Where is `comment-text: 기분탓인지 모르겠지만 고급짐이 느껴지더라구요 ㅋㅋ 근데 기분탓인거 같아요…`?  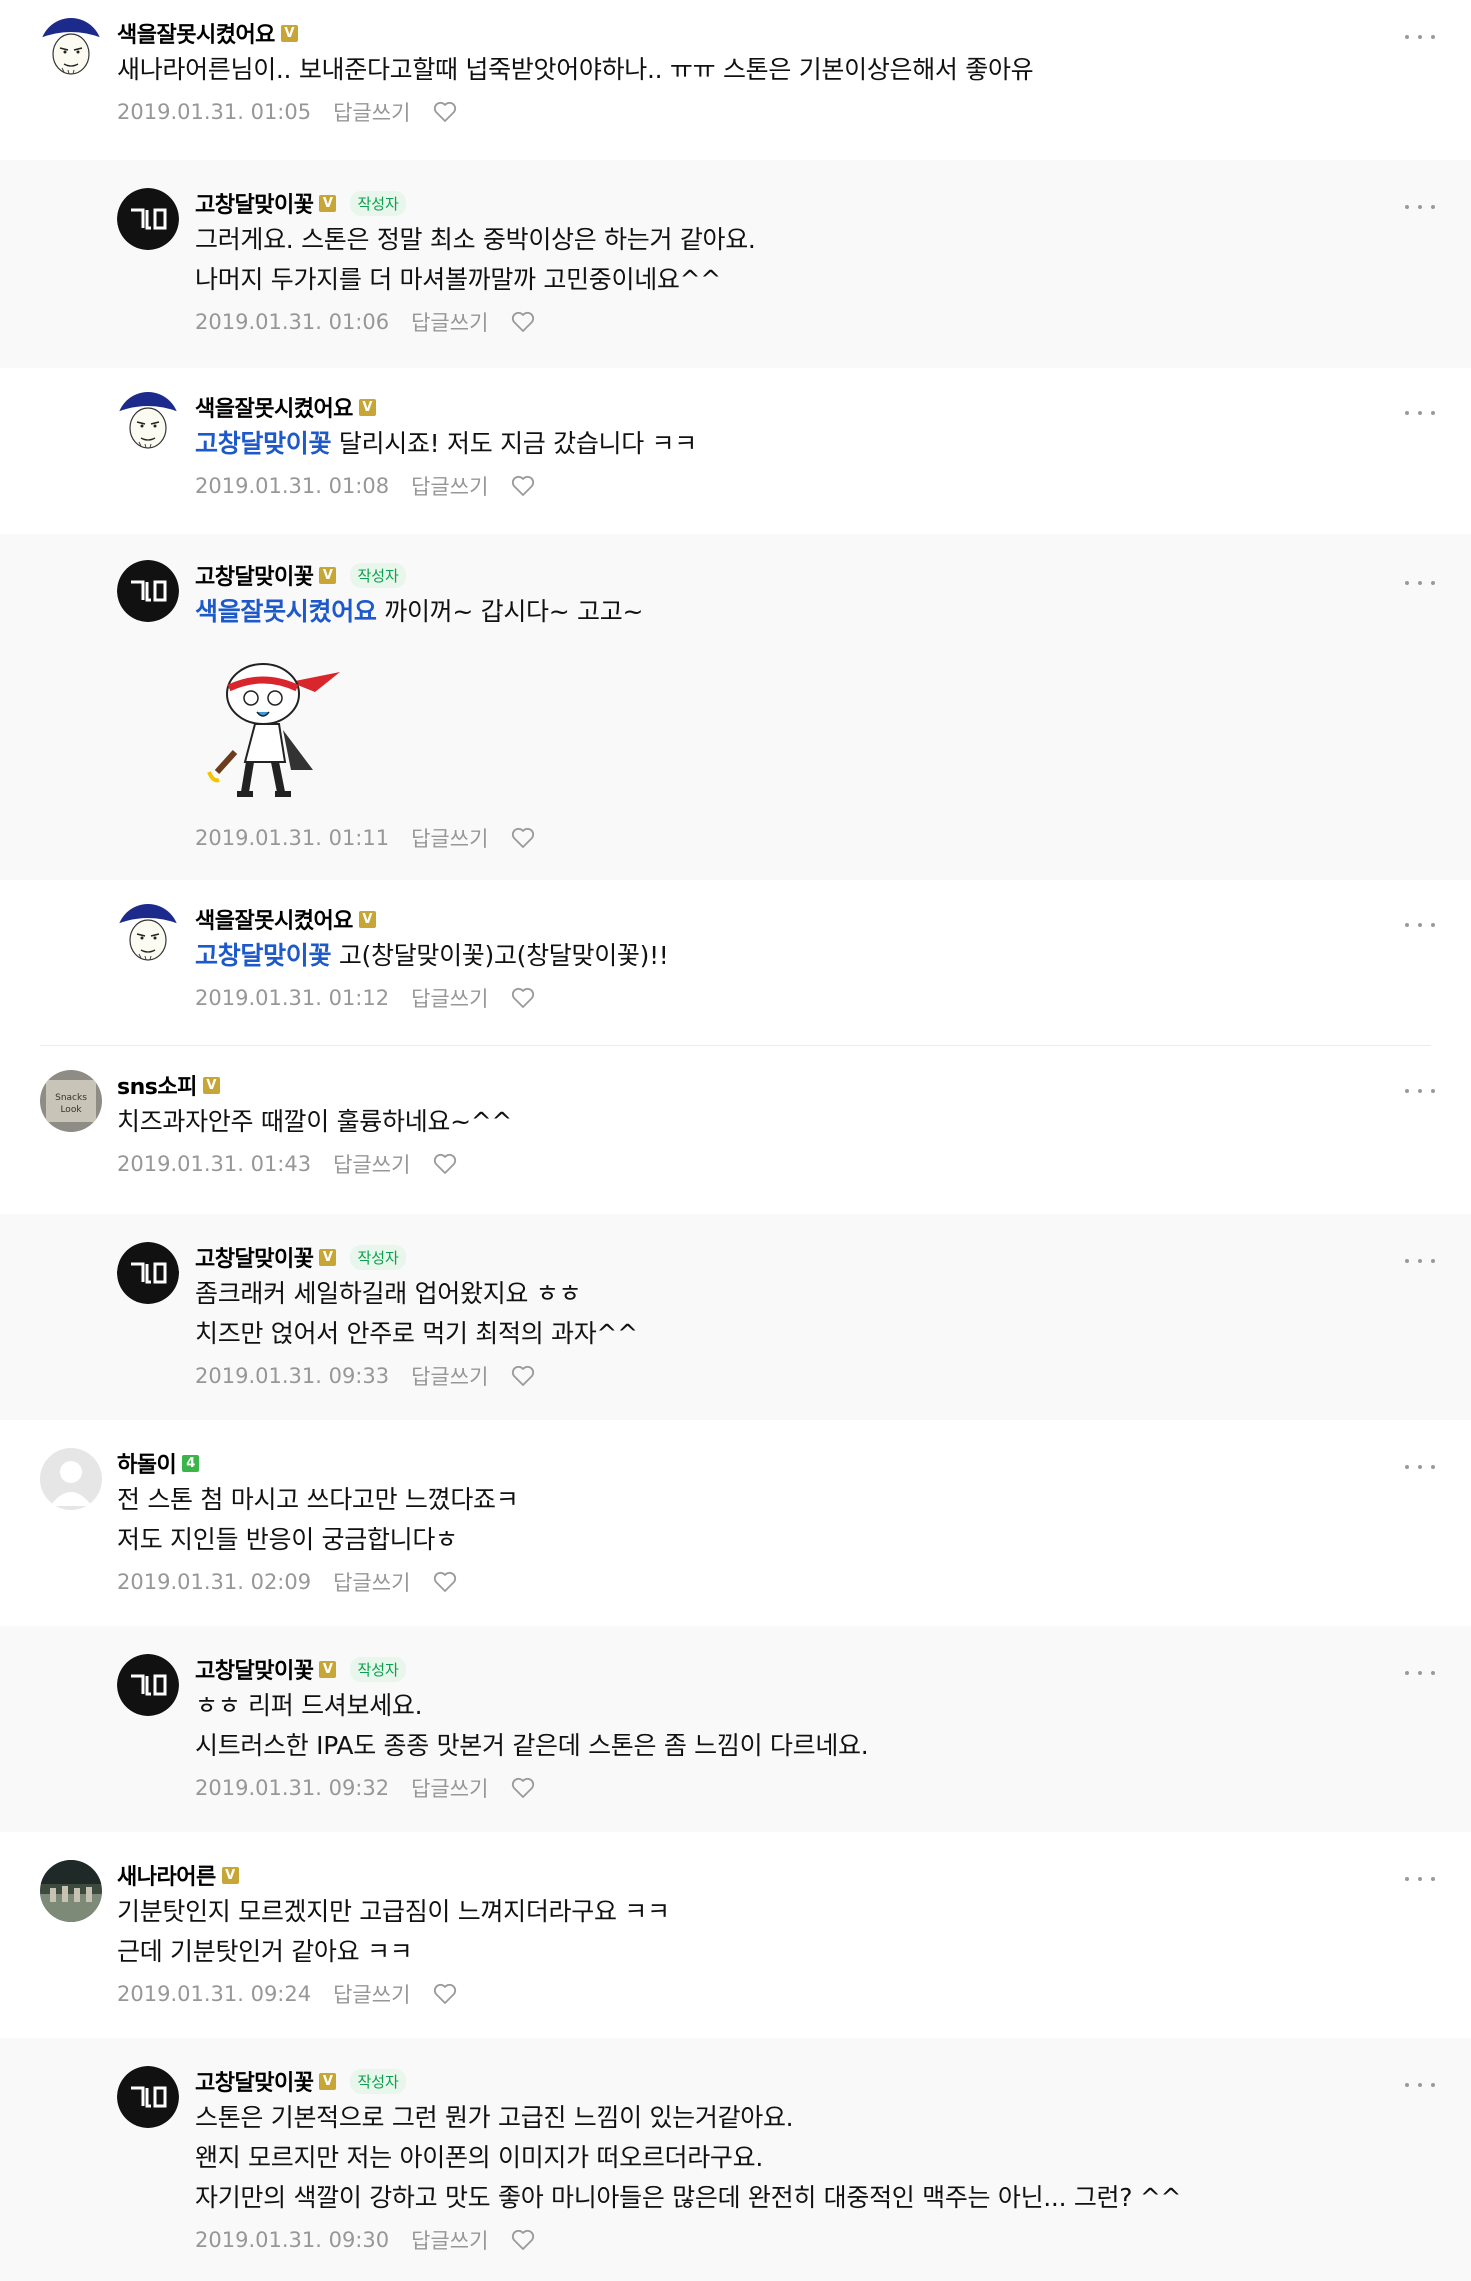
comment-text: 기분탓인지 모르겠지만 고급짐이 느껴지더라구요 ㅋㅋ 근데 기분탓인거 같아요… is located at coordinates (393, 1931).